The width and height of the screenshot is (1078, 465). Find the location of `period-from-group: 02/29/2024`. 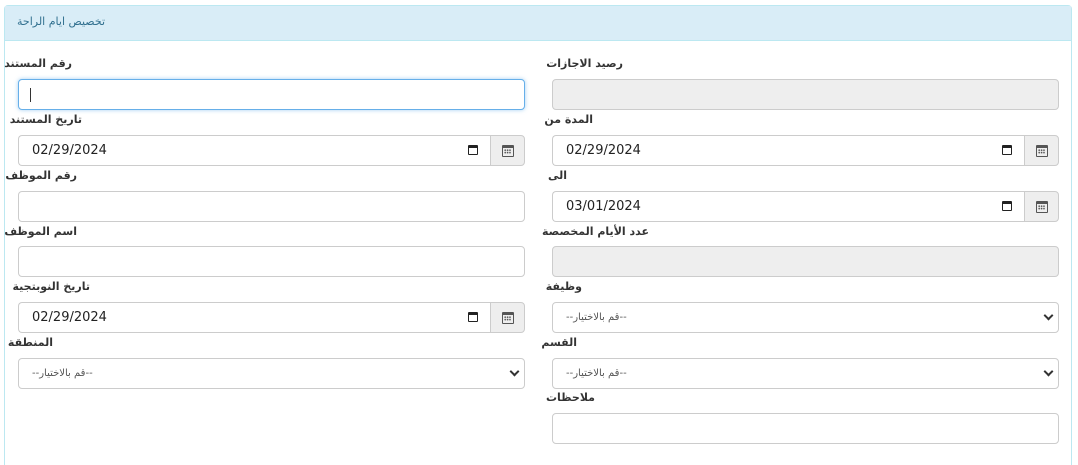

period-from-group: 02/29/2024 is located at coordinates (805, 150).